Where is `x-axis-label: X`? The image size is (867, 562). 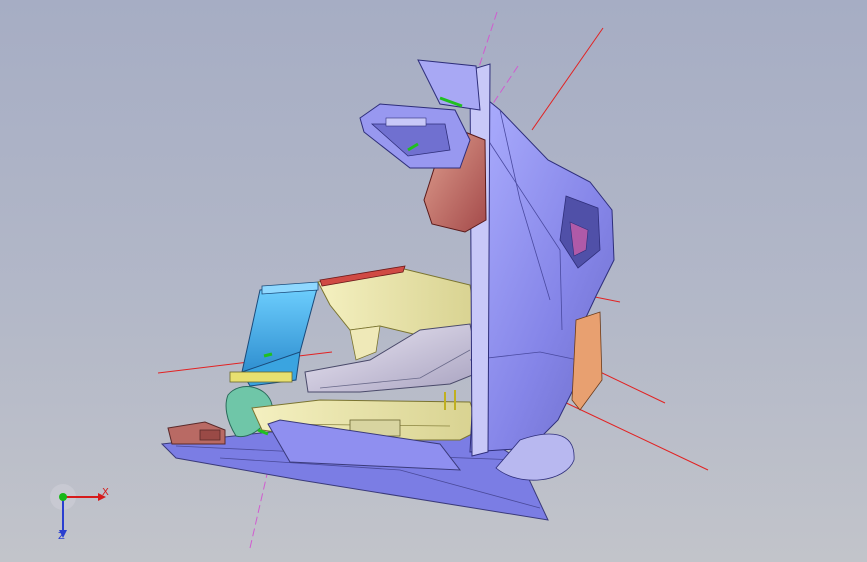
x-axis-label: X is located at coordinates (105, 492).